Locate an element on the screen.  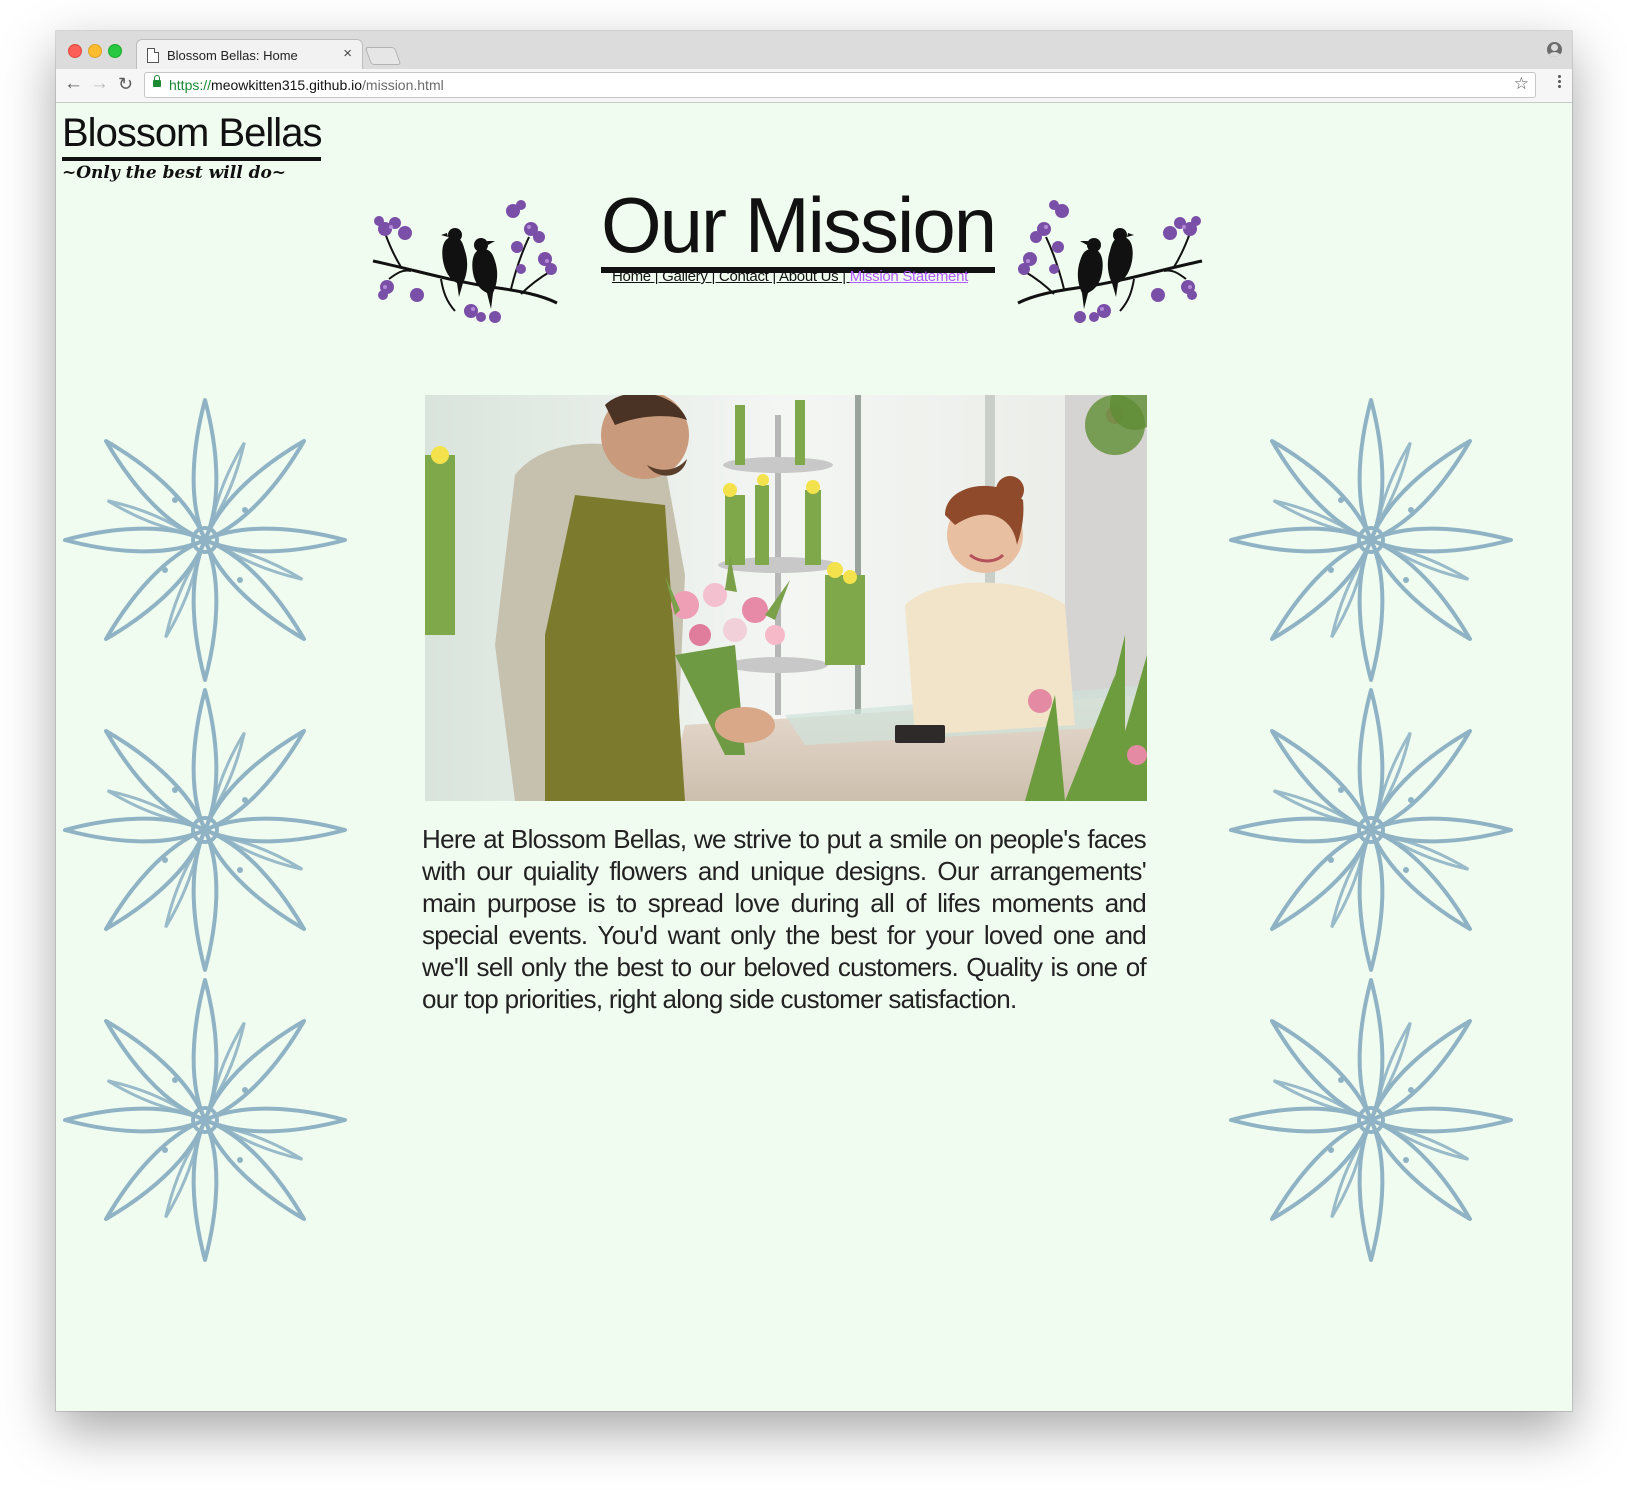
url-scheme: https:// is located at coordinates (190, 85).